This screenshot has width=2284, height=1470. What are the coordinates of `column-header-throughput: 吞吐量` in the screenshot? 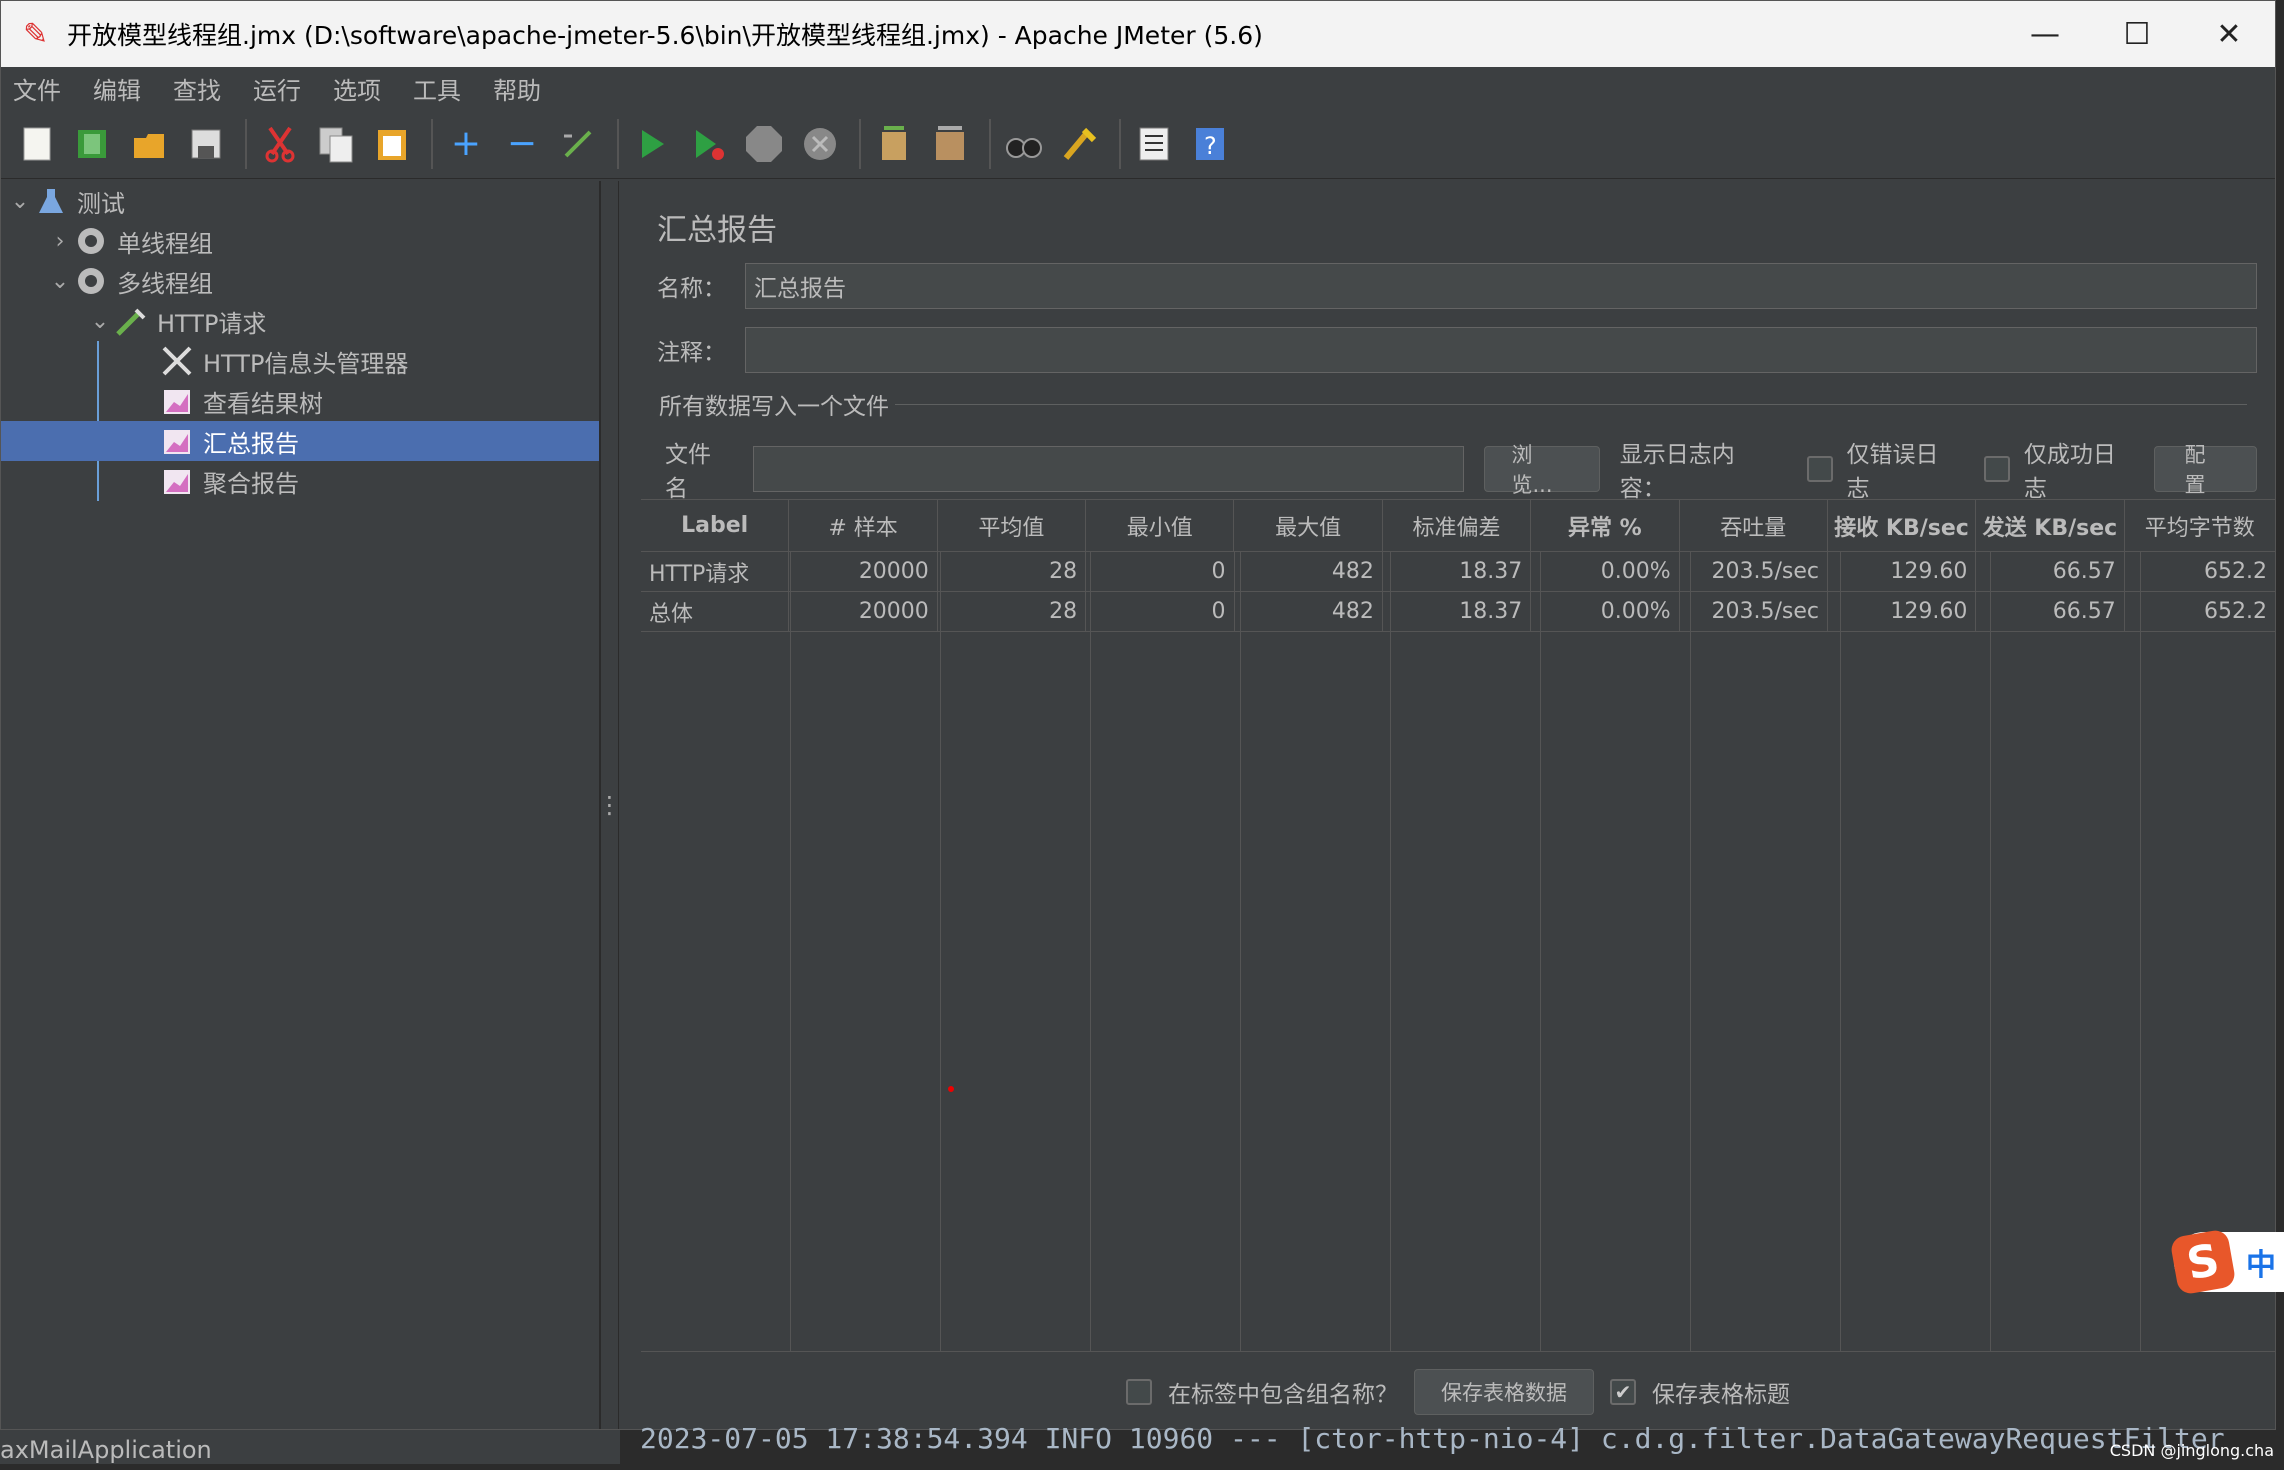 It's located at (1754, 525).